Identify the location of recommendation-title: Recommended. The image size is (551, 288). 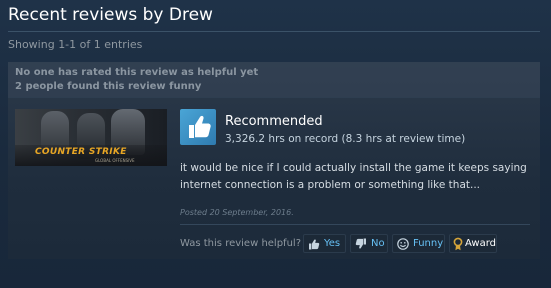
(274, 121).